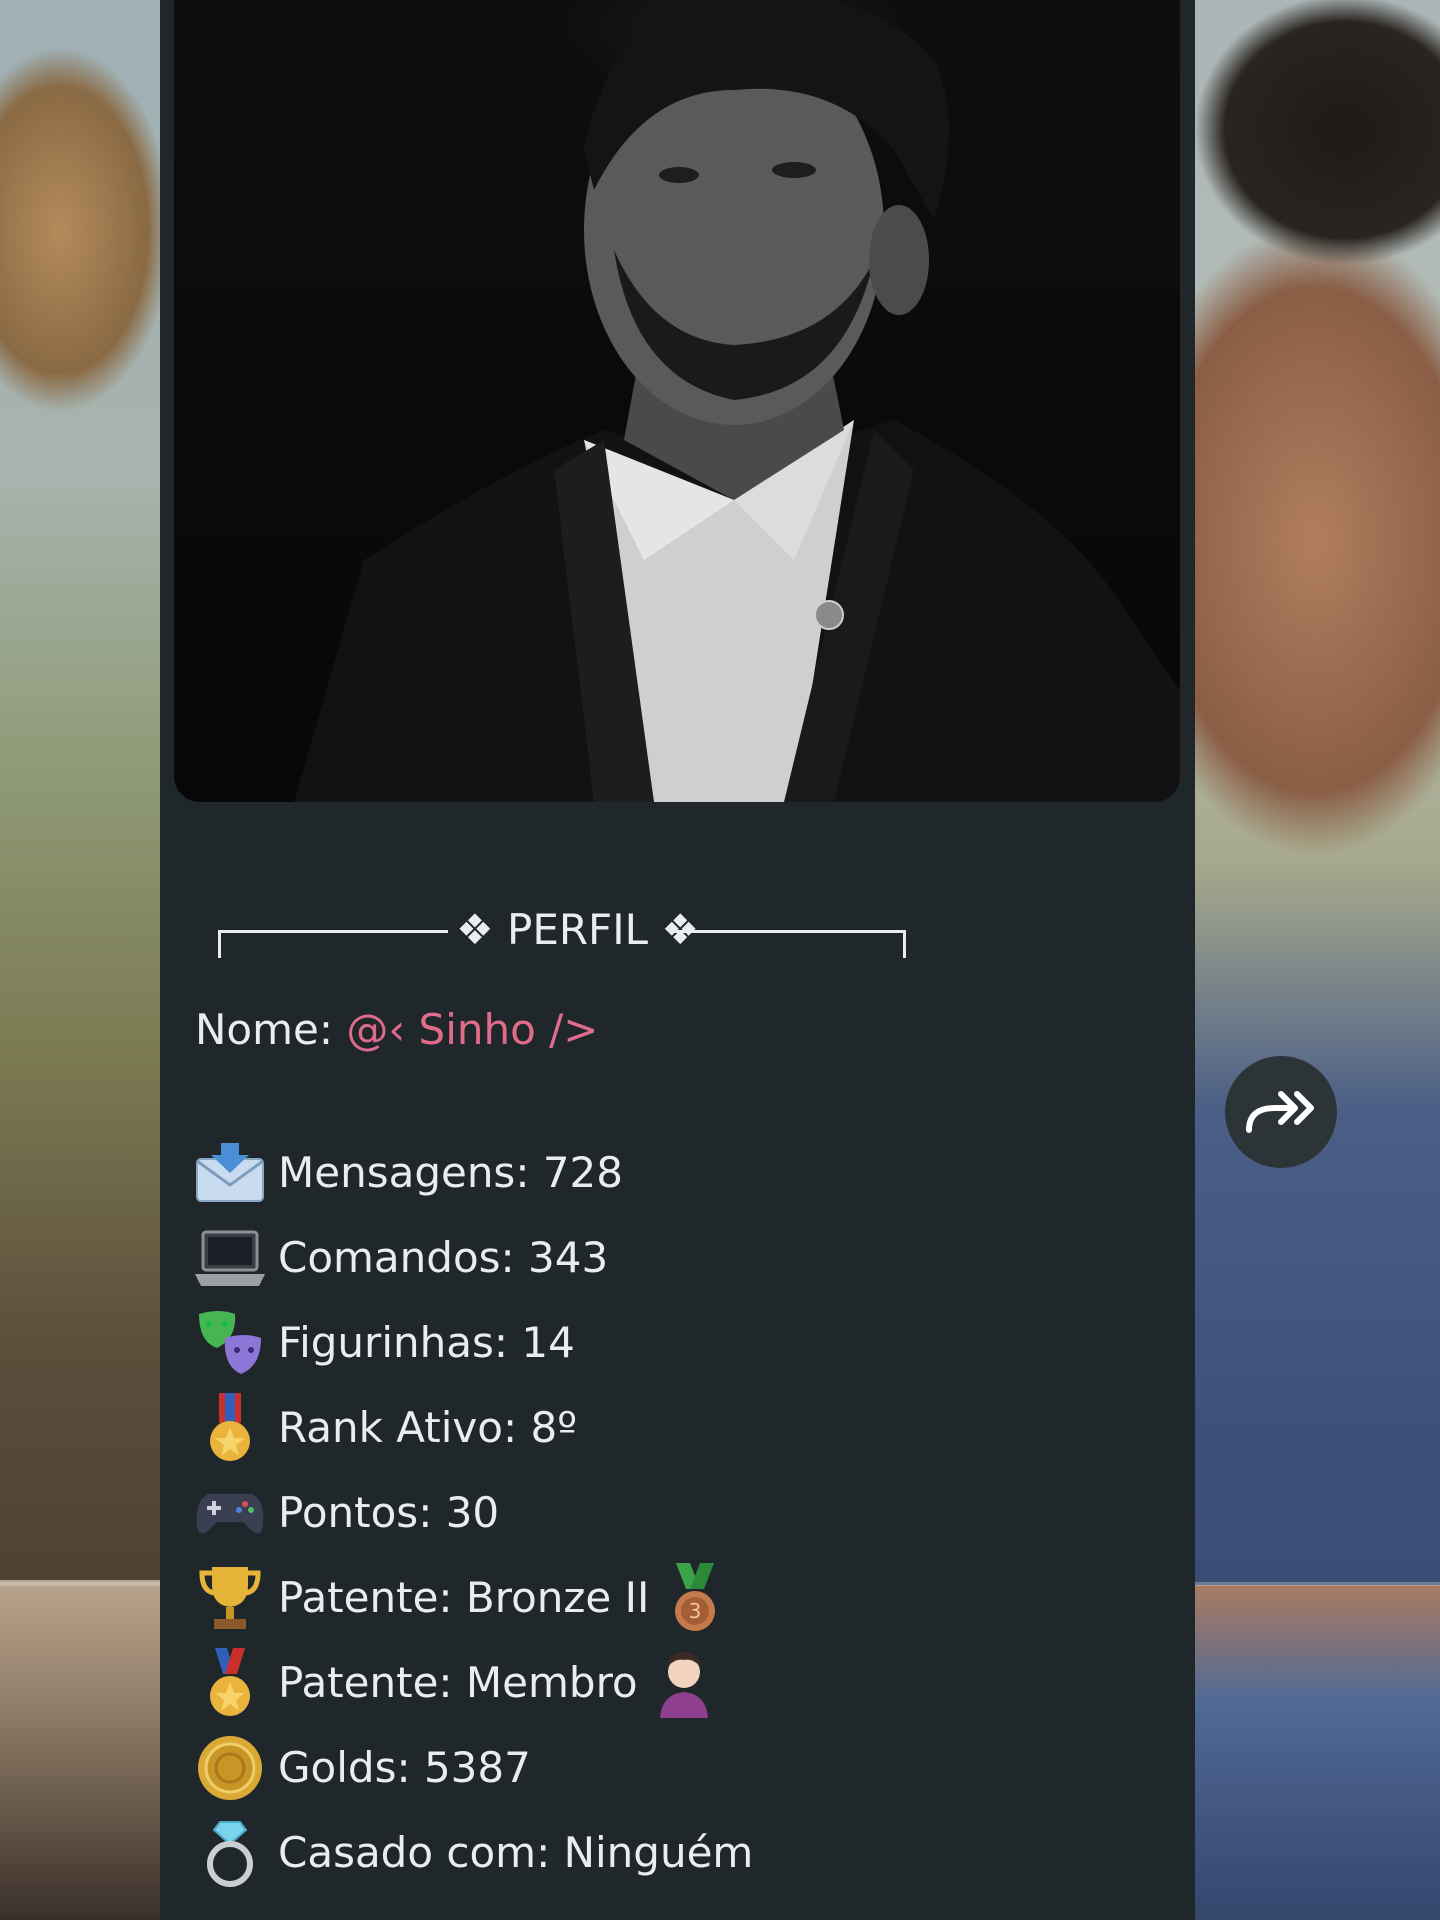  I want to click on user-mention: @‹ Sinho />, so click(472, 1029).